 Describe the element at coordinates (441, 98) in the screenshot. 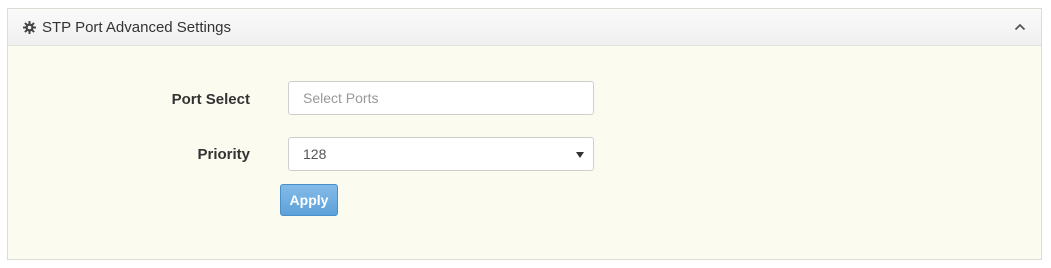

I see `port-select-input: Select Ports` at that location.